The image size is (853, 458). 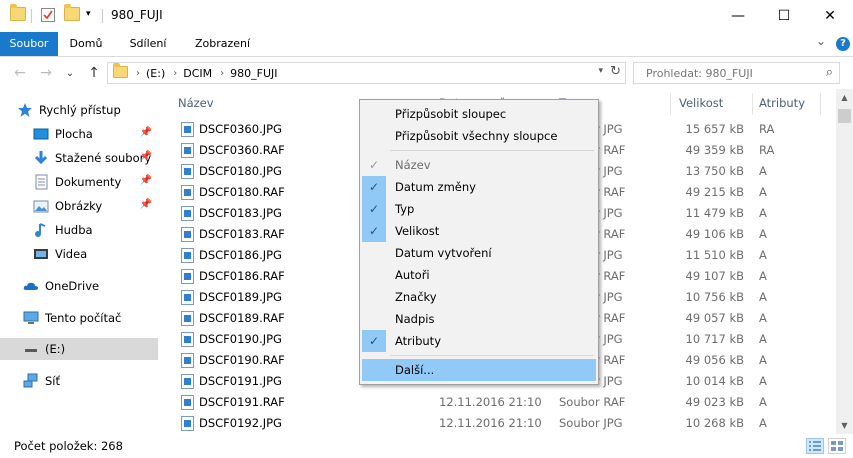 I want to click on details-view-button, so click(x=815, y=446).